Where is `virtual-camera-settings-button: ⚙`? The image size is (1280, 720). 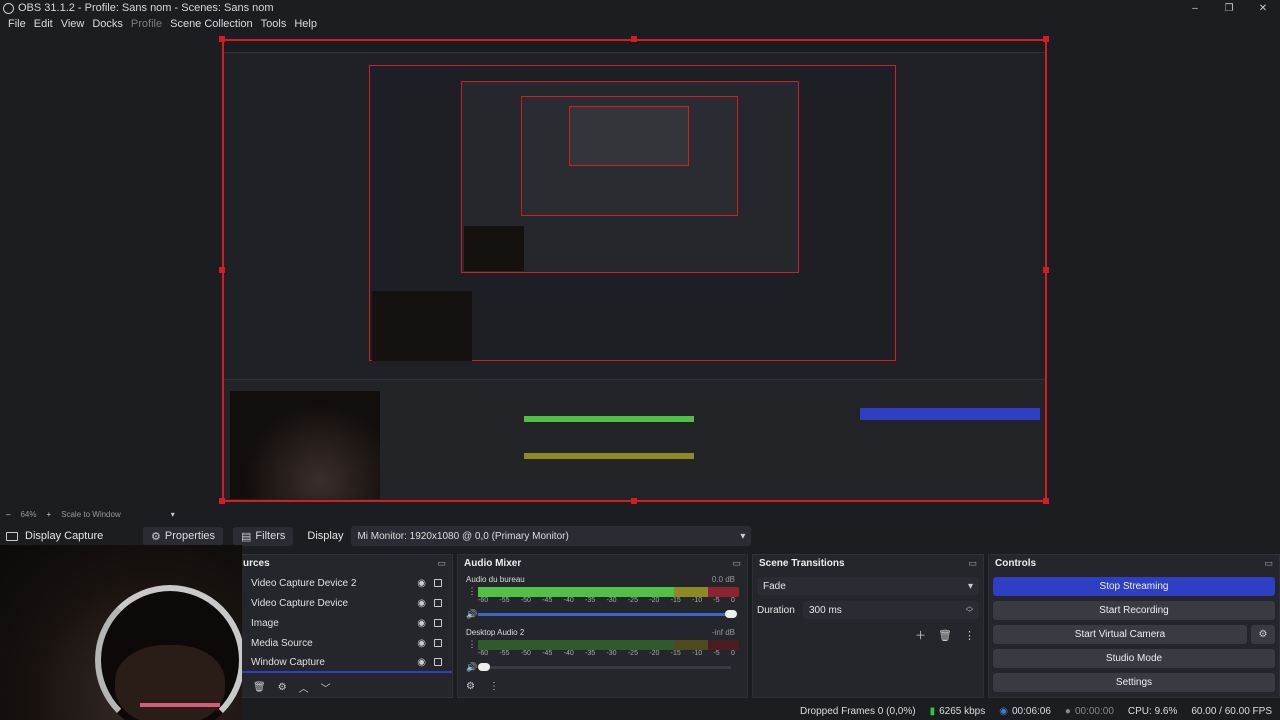
virtual-camera-settings-button: ⚙ is located at coordinates (1263, 634).